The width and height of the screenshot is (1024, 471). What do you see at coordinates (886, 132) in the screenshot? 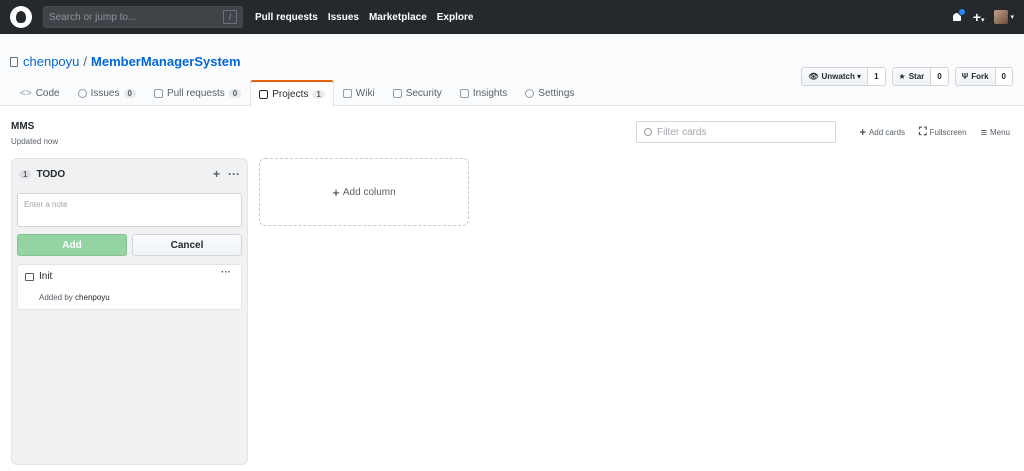
I see `add-cards-label: Add cards` at bounding box center [886, 132].